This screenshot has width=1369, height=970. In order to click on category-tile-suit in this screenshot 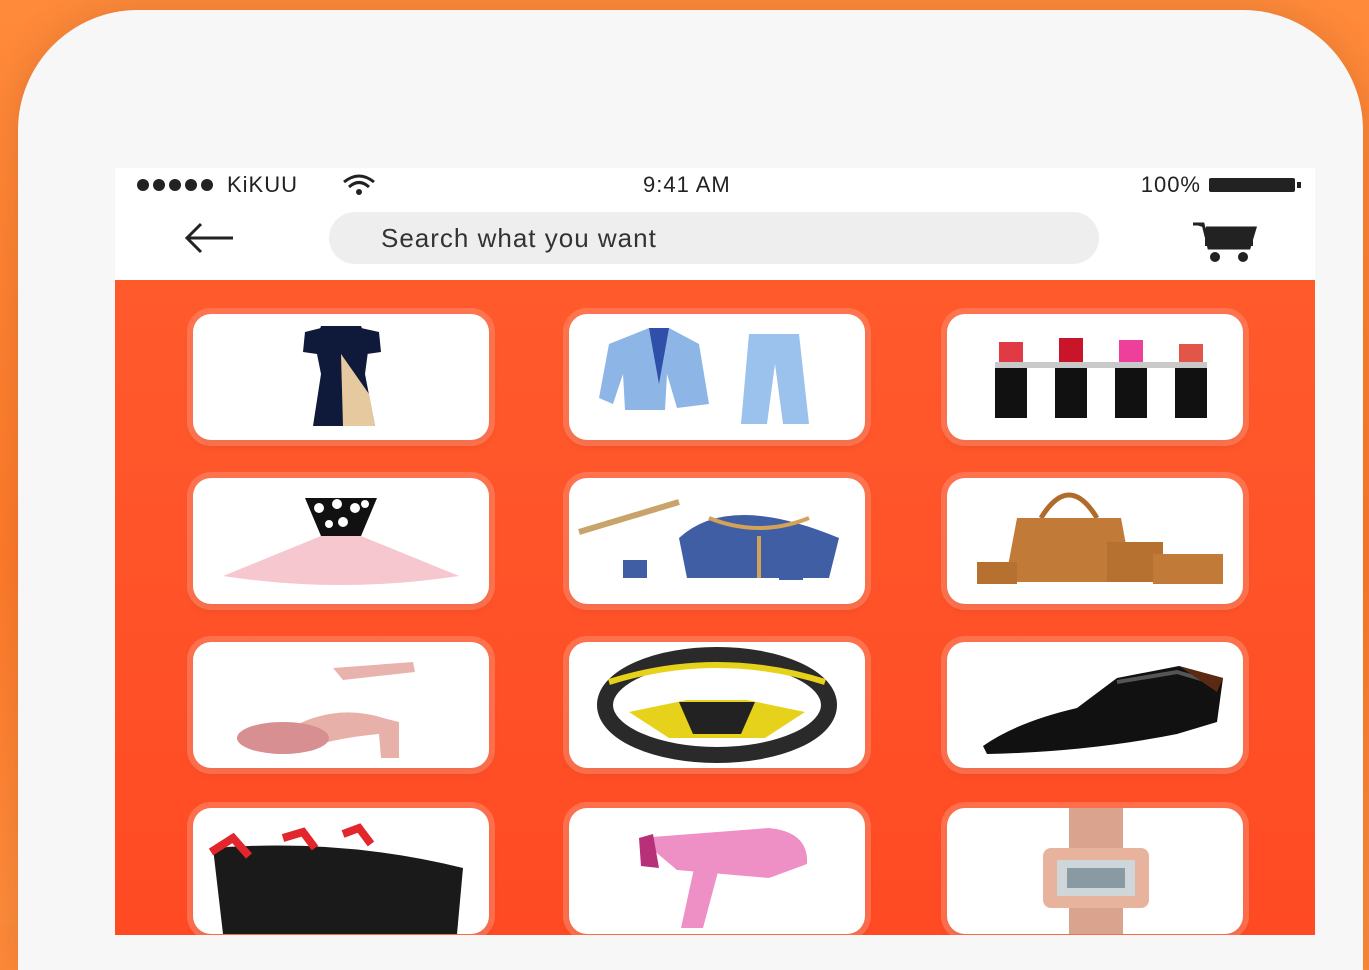, I will do `click(717, 377)`.